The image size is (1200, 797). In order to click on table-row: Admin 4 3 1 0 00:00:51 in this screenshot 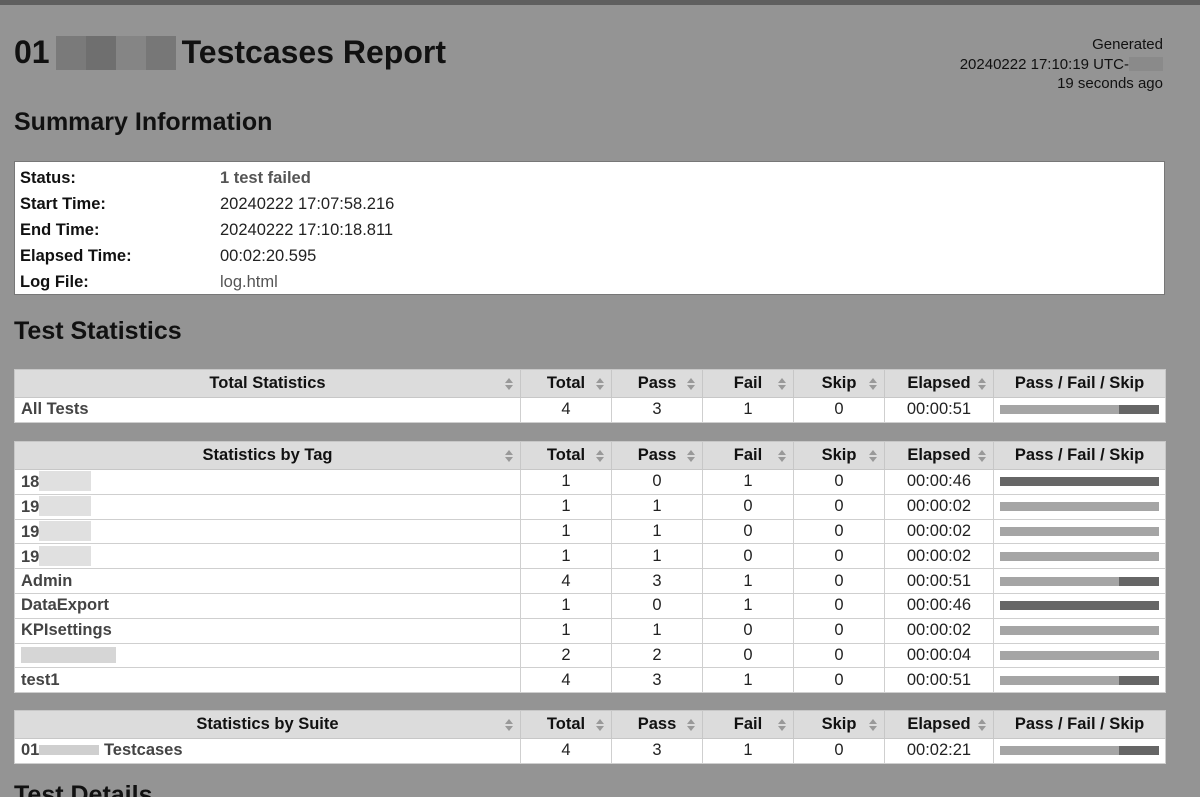, I will do `click(590, 581)`.